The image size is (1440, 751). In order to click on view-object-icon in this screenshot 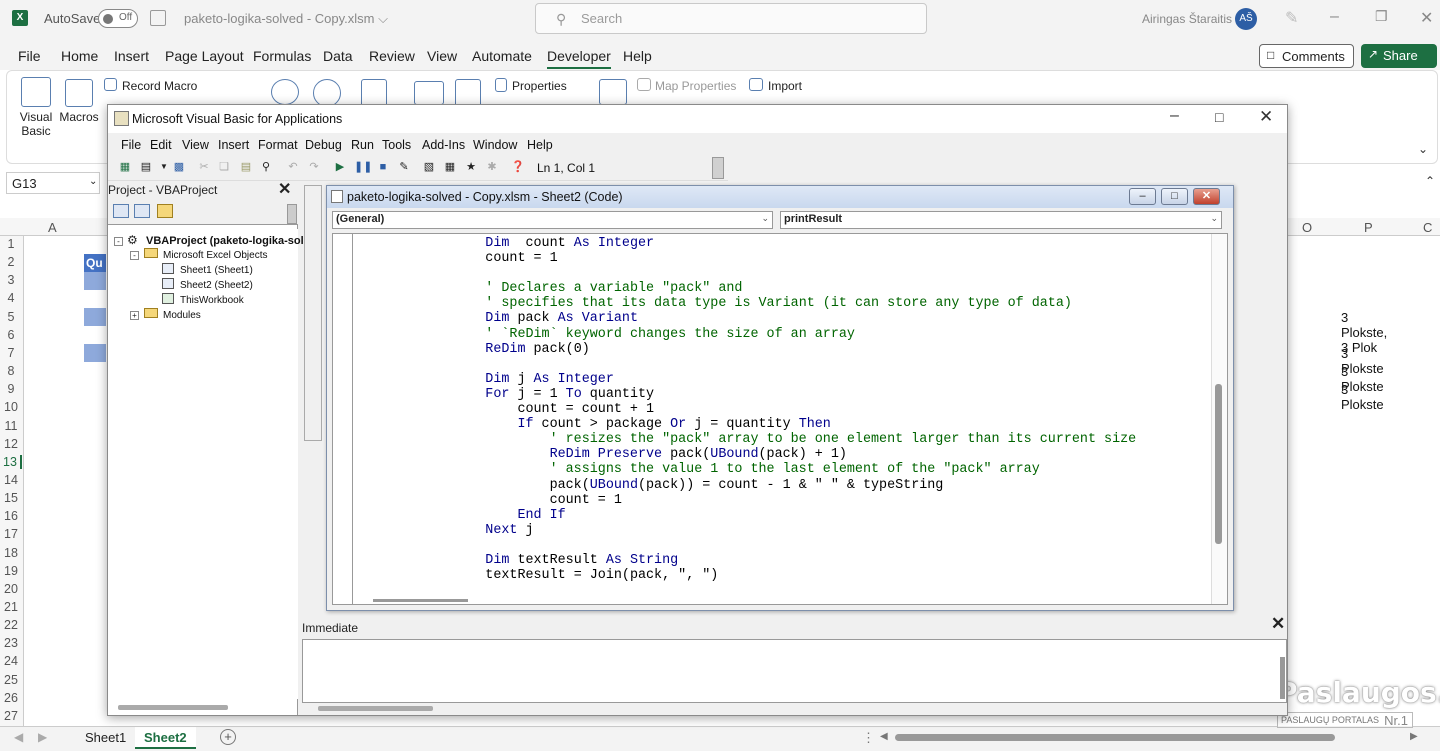, I will do `click(142, 211)`.